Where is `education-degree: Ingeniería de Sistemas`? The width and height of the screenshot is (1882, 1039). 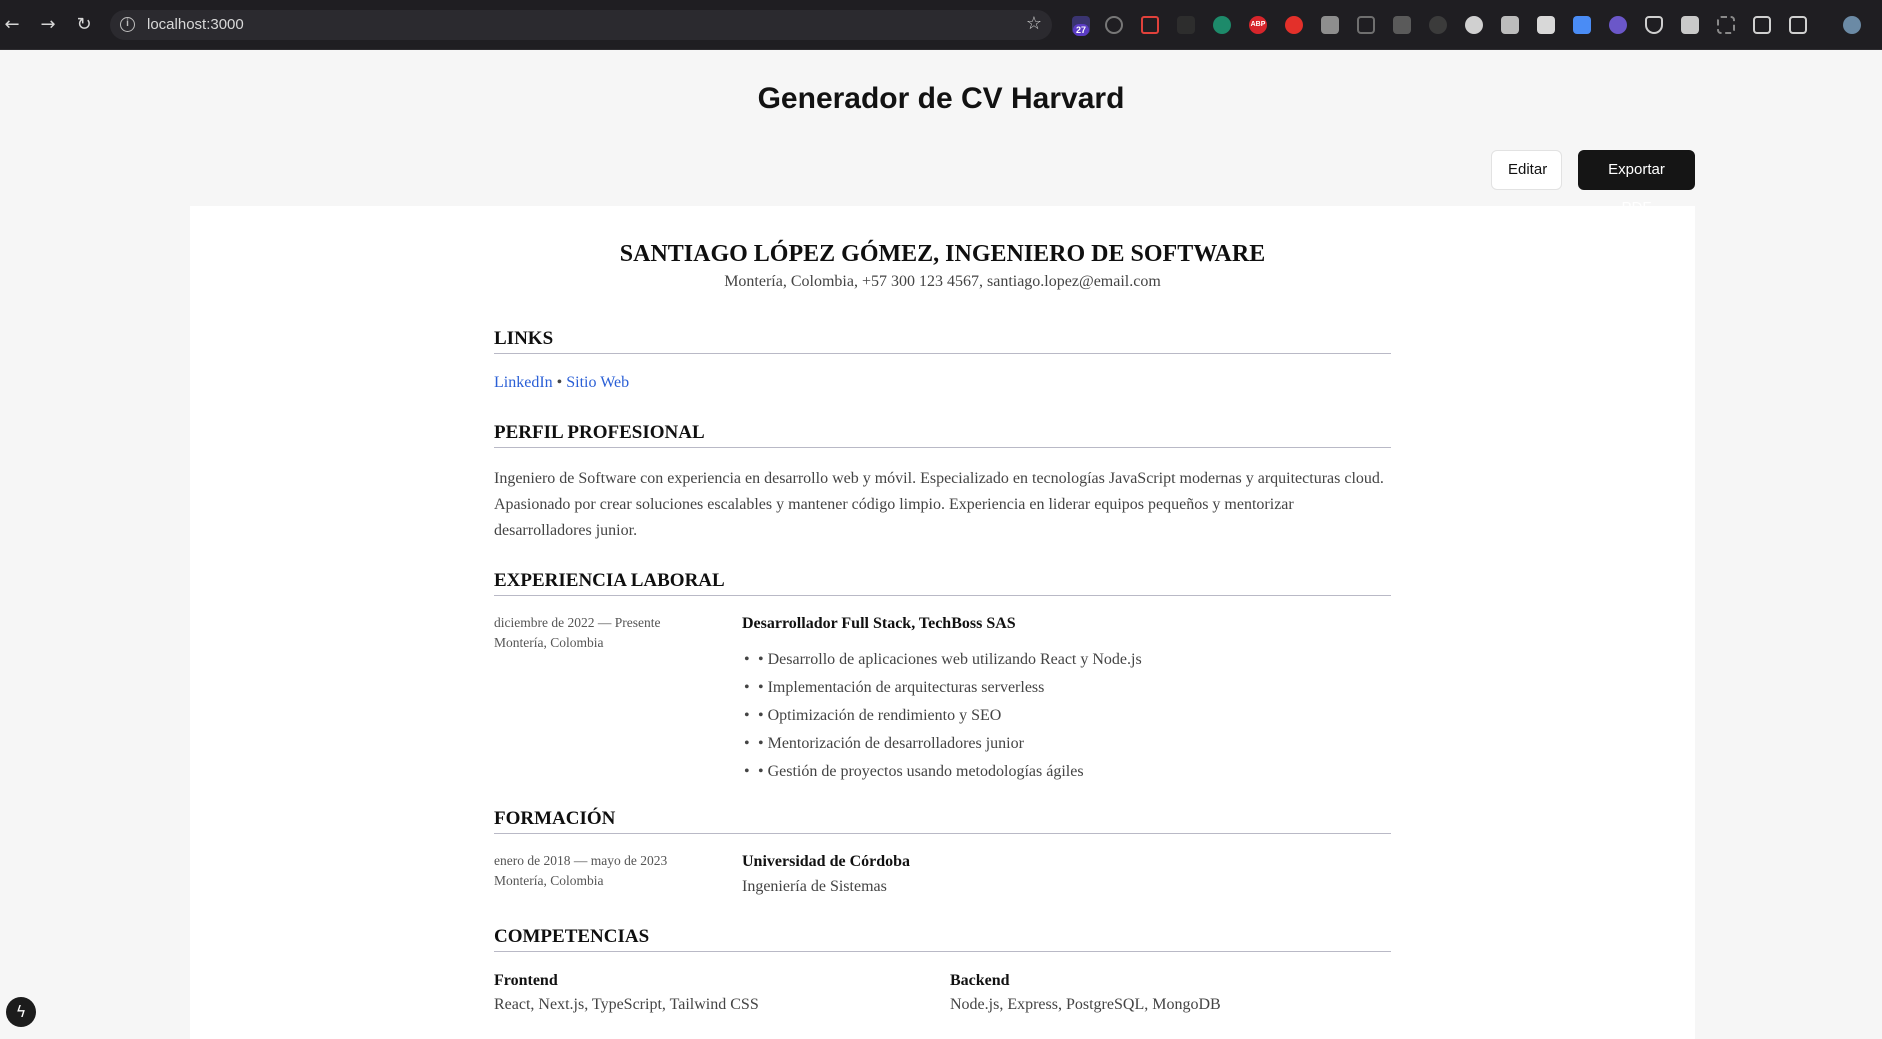 education-degree: Ingeniería de Sistemas is located at coordinates (814, 886).